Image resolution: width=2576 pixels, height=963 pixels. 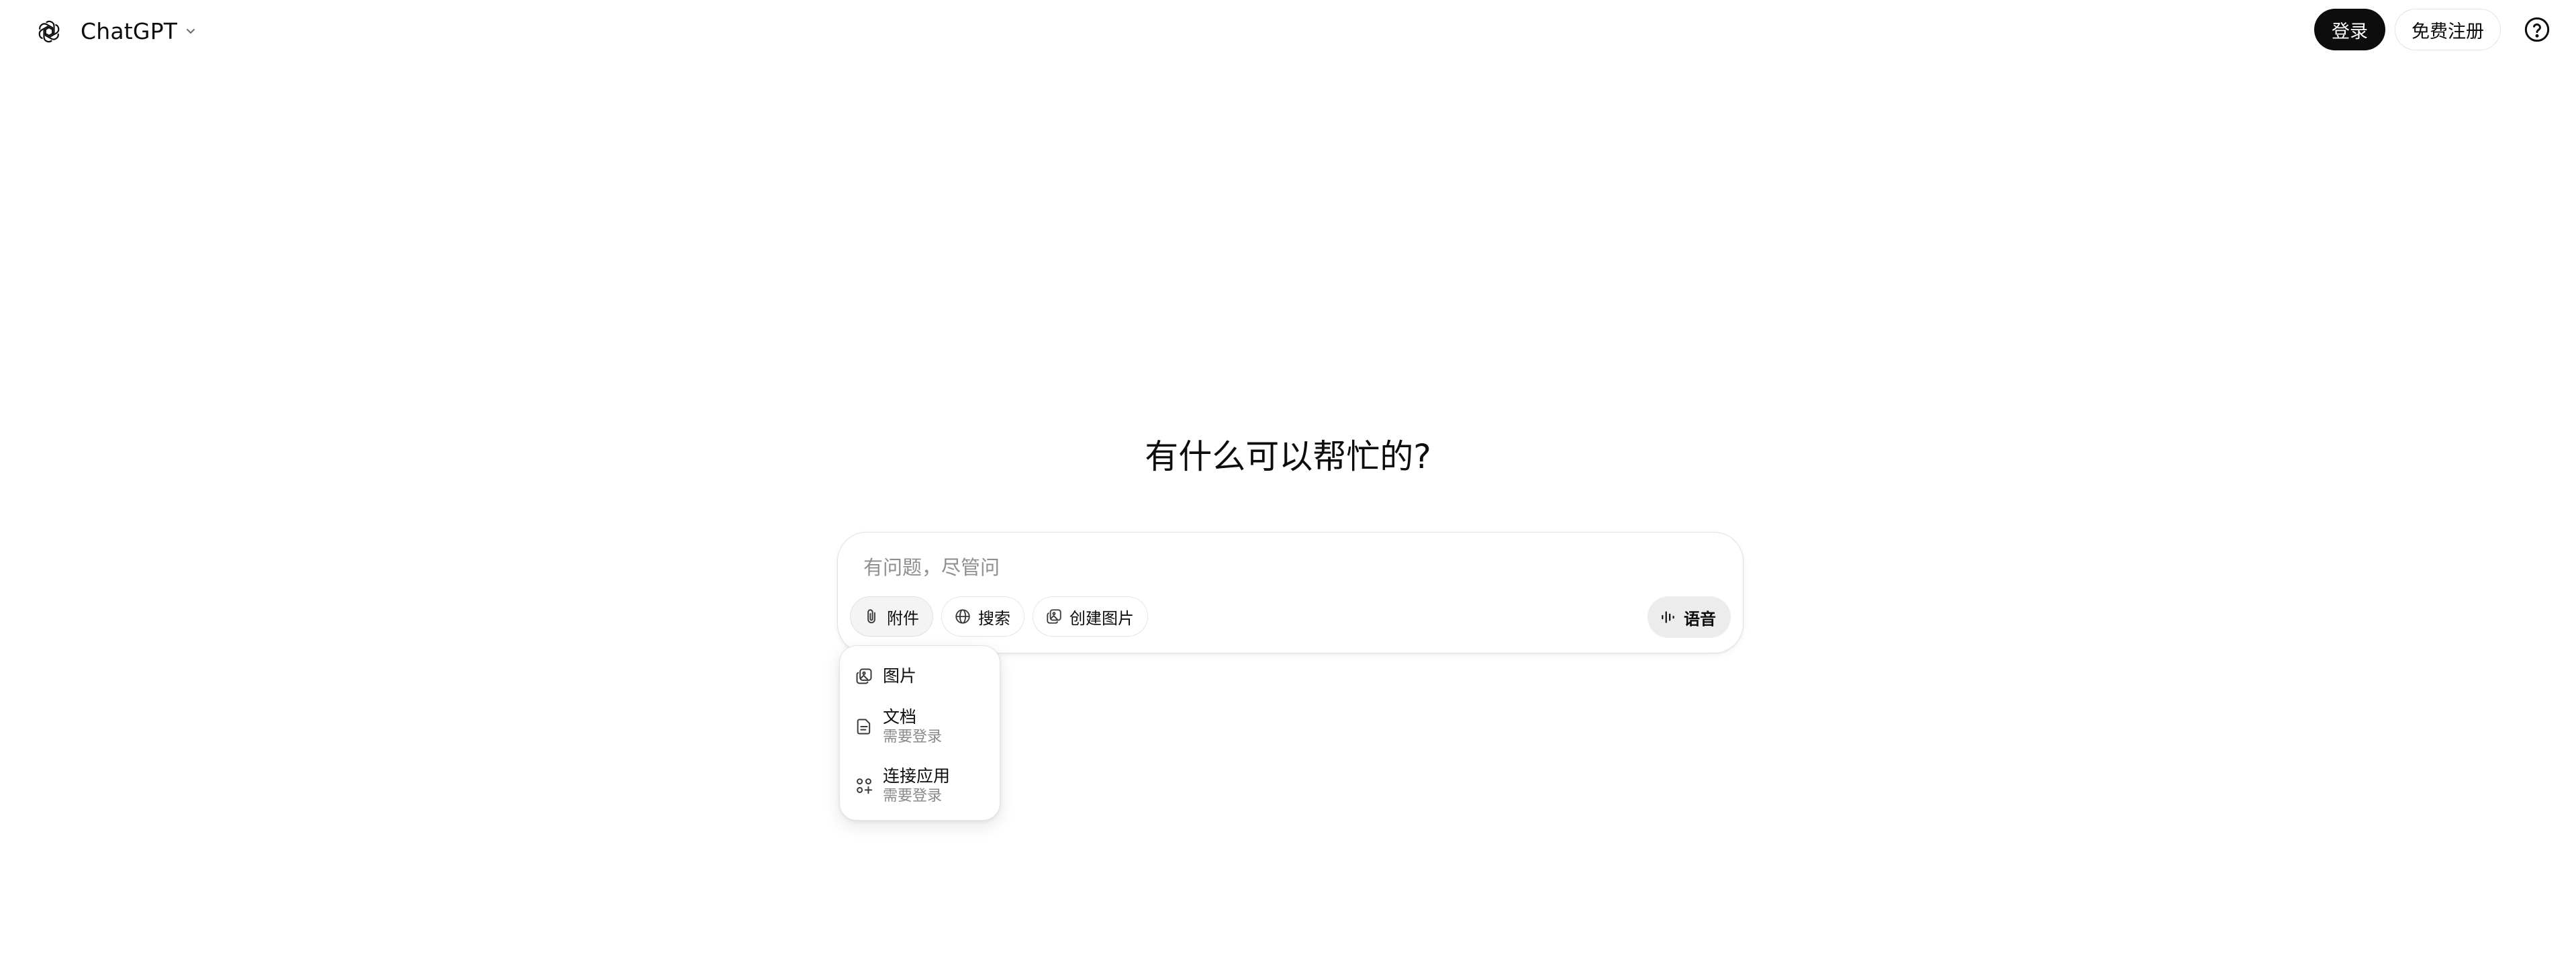 I want to click on top-bar: ChatGPT 登录 免费注册, so click(x=1288, y=31).